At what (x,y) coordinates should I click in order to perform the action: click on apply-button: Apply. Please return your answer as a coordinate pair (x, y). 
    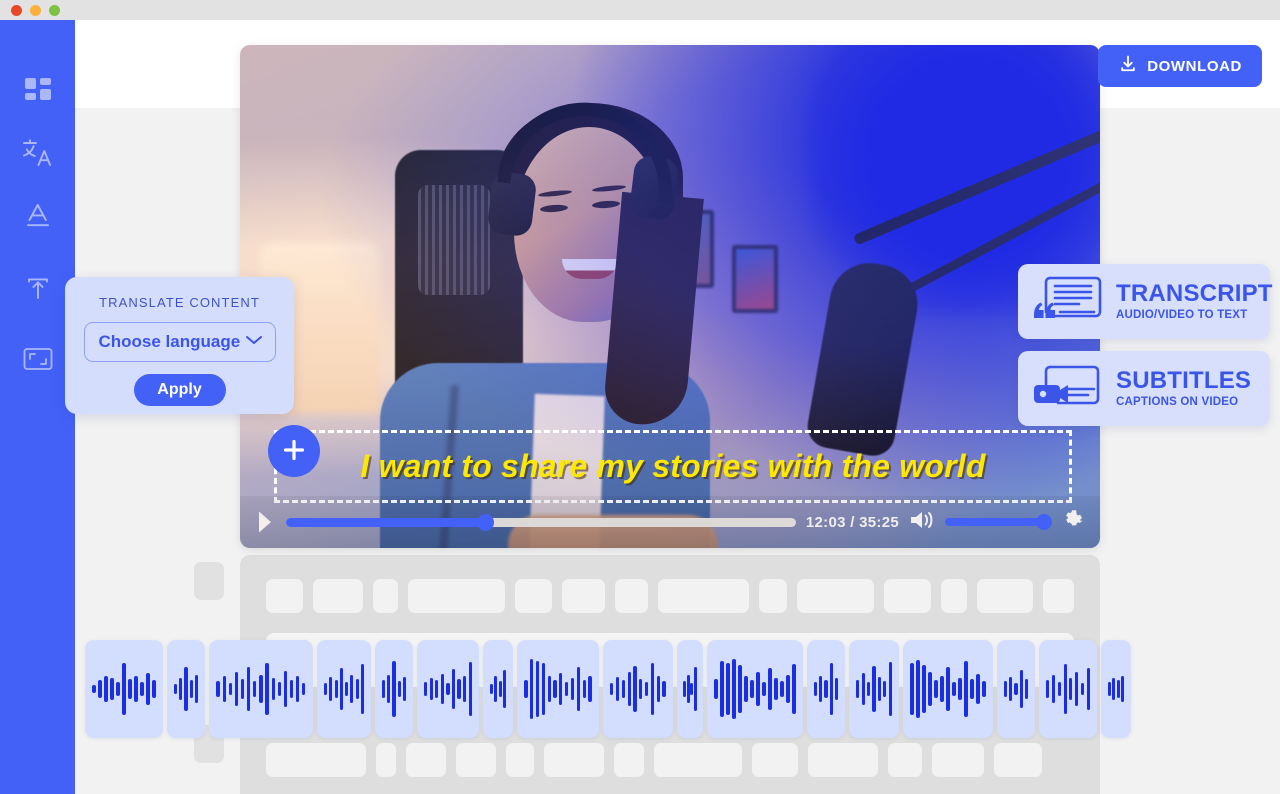
    Looking at the image, I should click on (179, 390).